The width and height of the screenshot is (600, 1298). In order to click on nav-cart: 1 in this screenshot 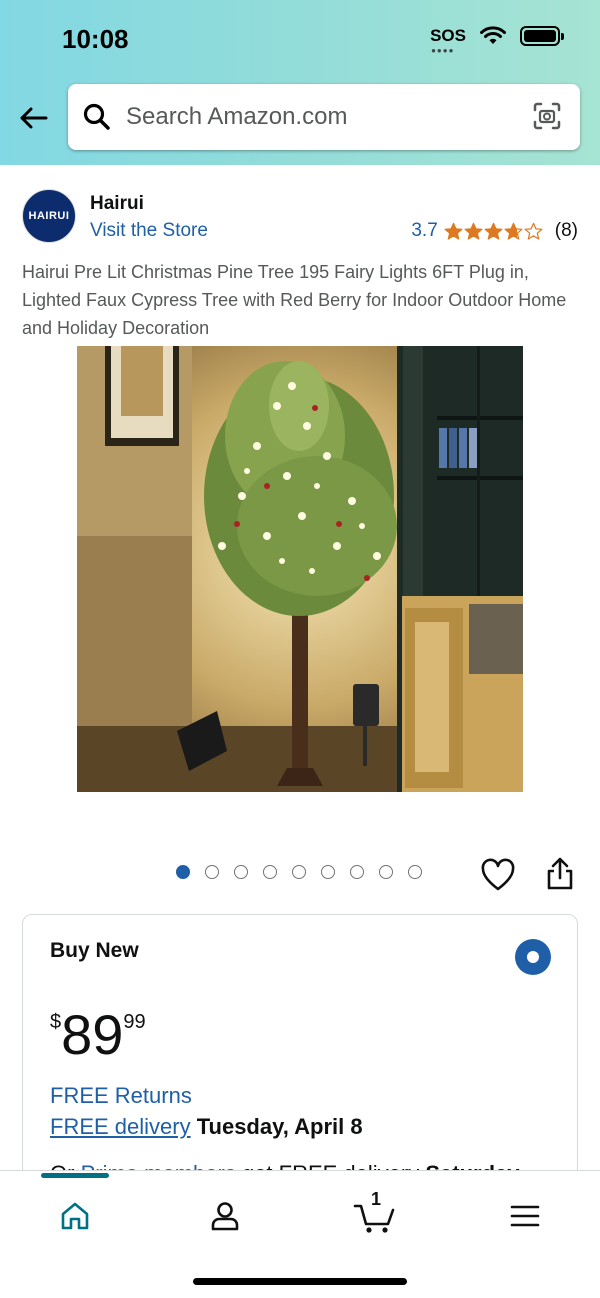, I will do `click(375, 1215)`.